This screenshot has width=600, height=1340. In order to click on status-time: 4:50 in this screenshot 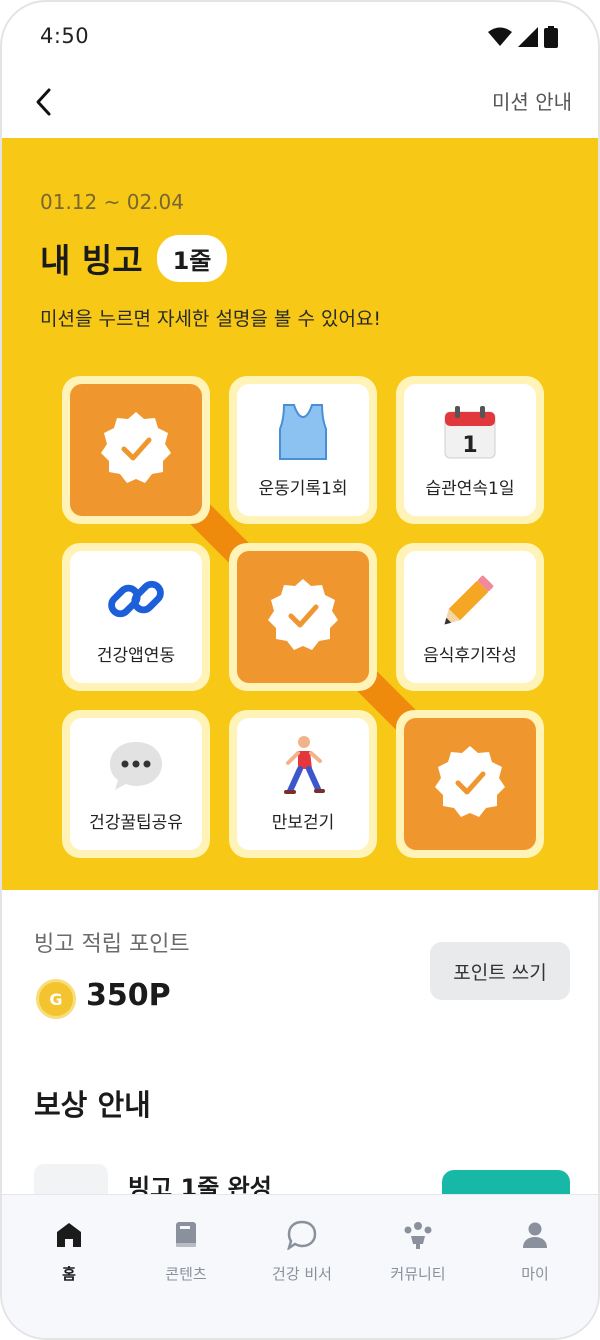, I will do `click(65, 36)`.